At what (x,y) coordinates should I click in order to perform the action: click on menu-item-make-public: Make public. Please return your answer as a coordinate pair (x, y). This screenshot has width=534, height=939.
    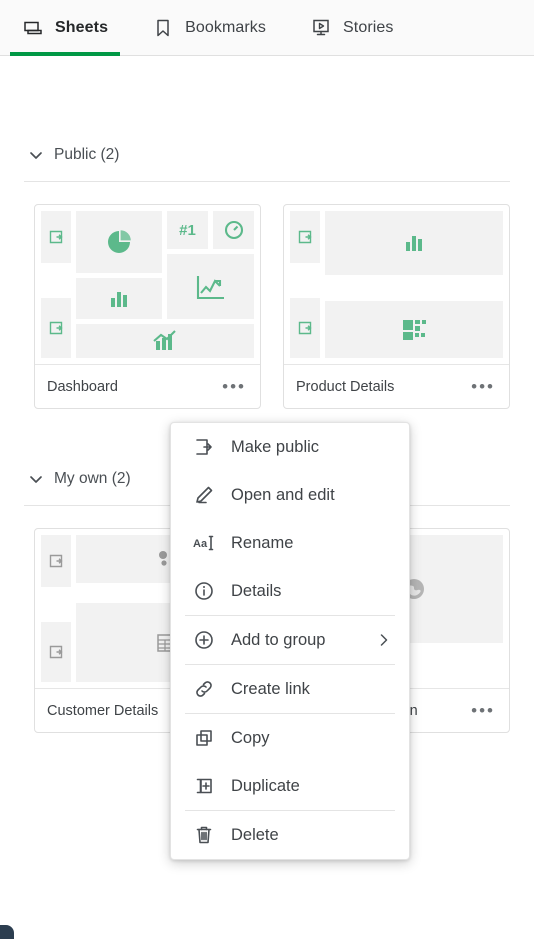
    Looking at the image, I should click on (290, 447).